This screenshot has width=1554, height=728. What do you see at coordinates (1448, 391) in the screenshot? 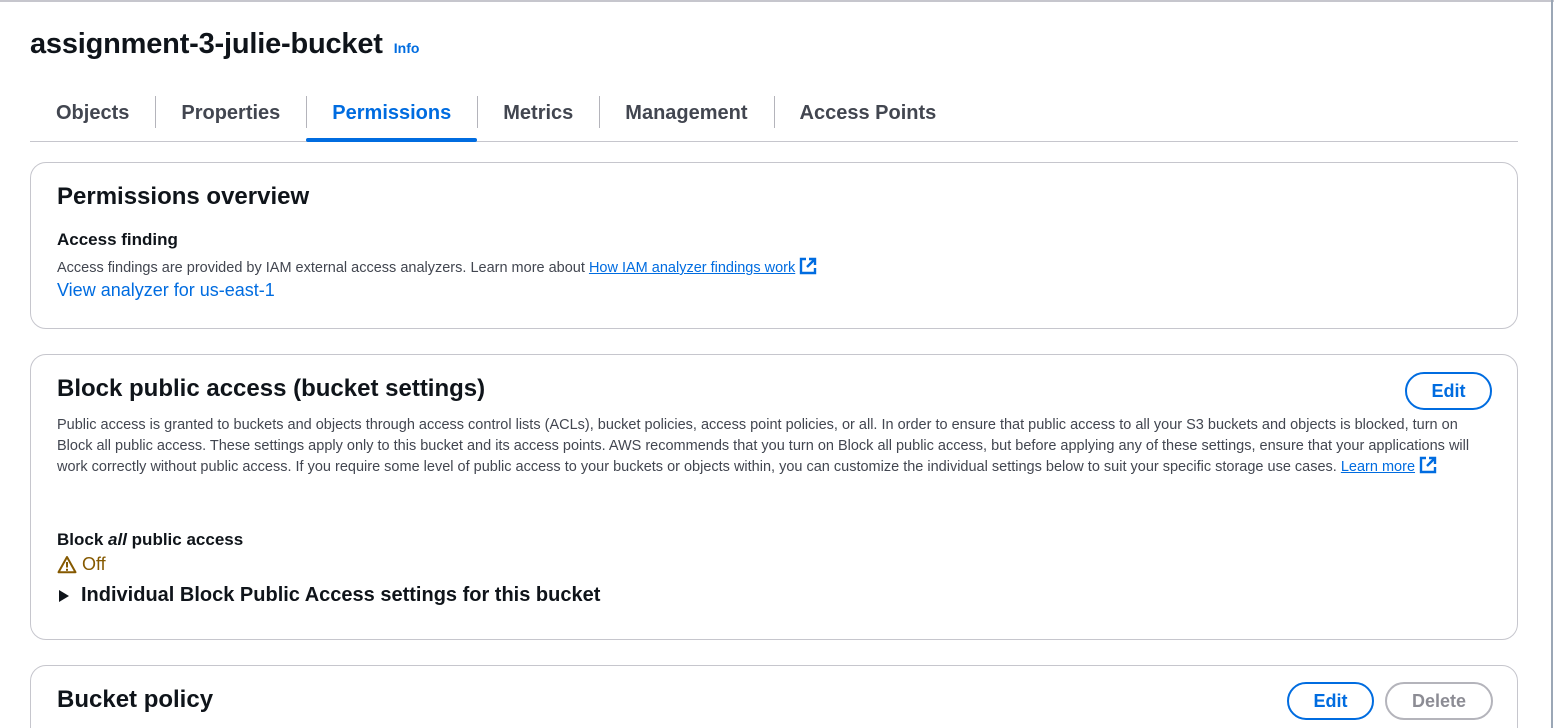
I see `block-public-access-edit-button: Edit` at bounding box center [1448, 391].